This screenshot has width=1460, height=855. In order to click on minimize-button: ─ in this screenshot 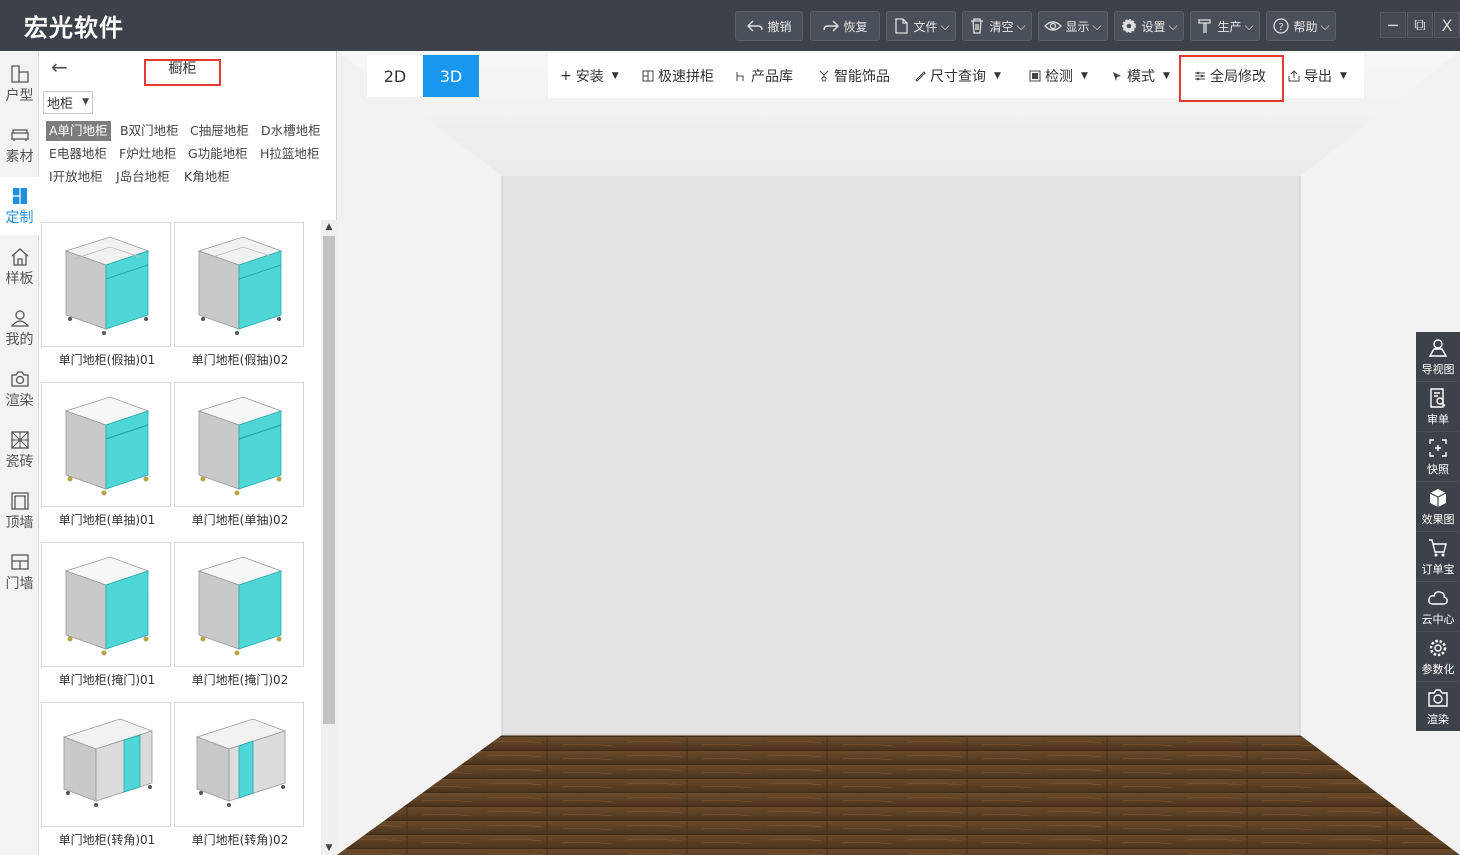, I will do `click(1393, 25)`.